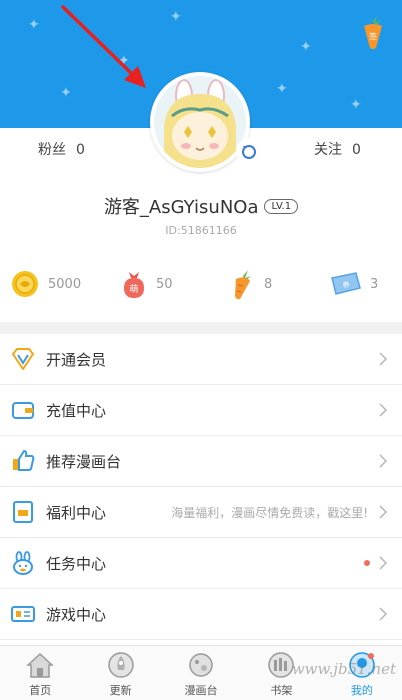  Describe the element at coordinates (164, 284) in the screenshot. I see `meng-count: 50` at that location.